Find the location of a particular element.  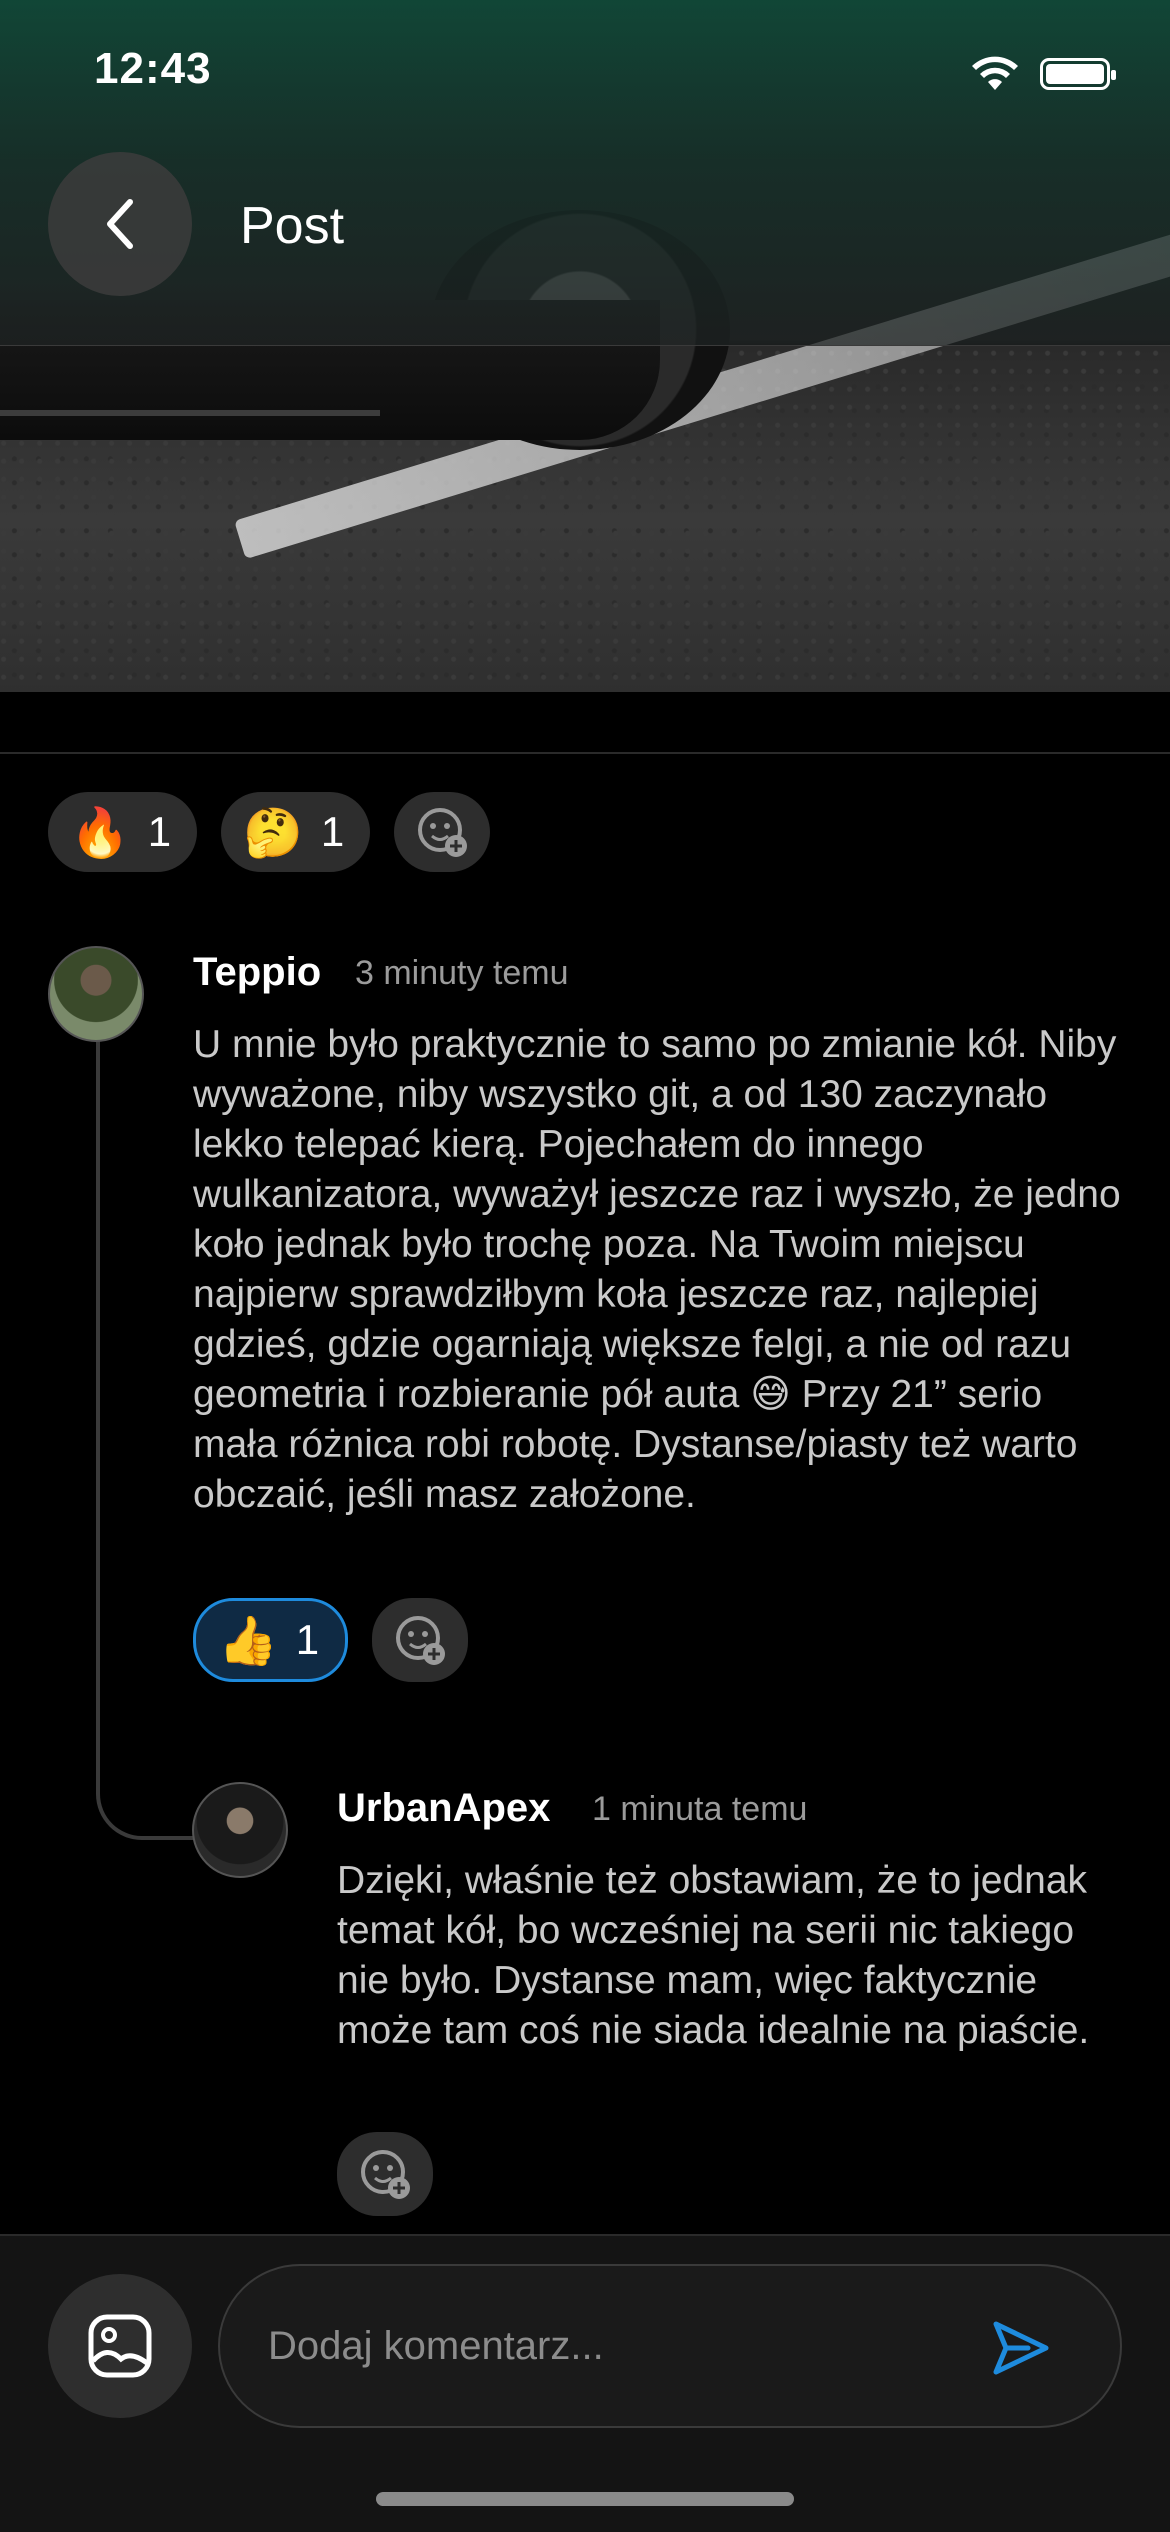

chevron-left-icon is located at coordinates (120, 224).